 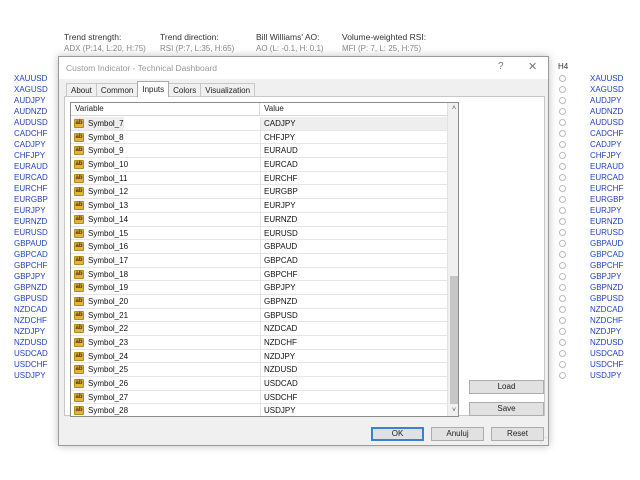 I want to click on value-cell: NZDCHF, so click(x=353, y=342).